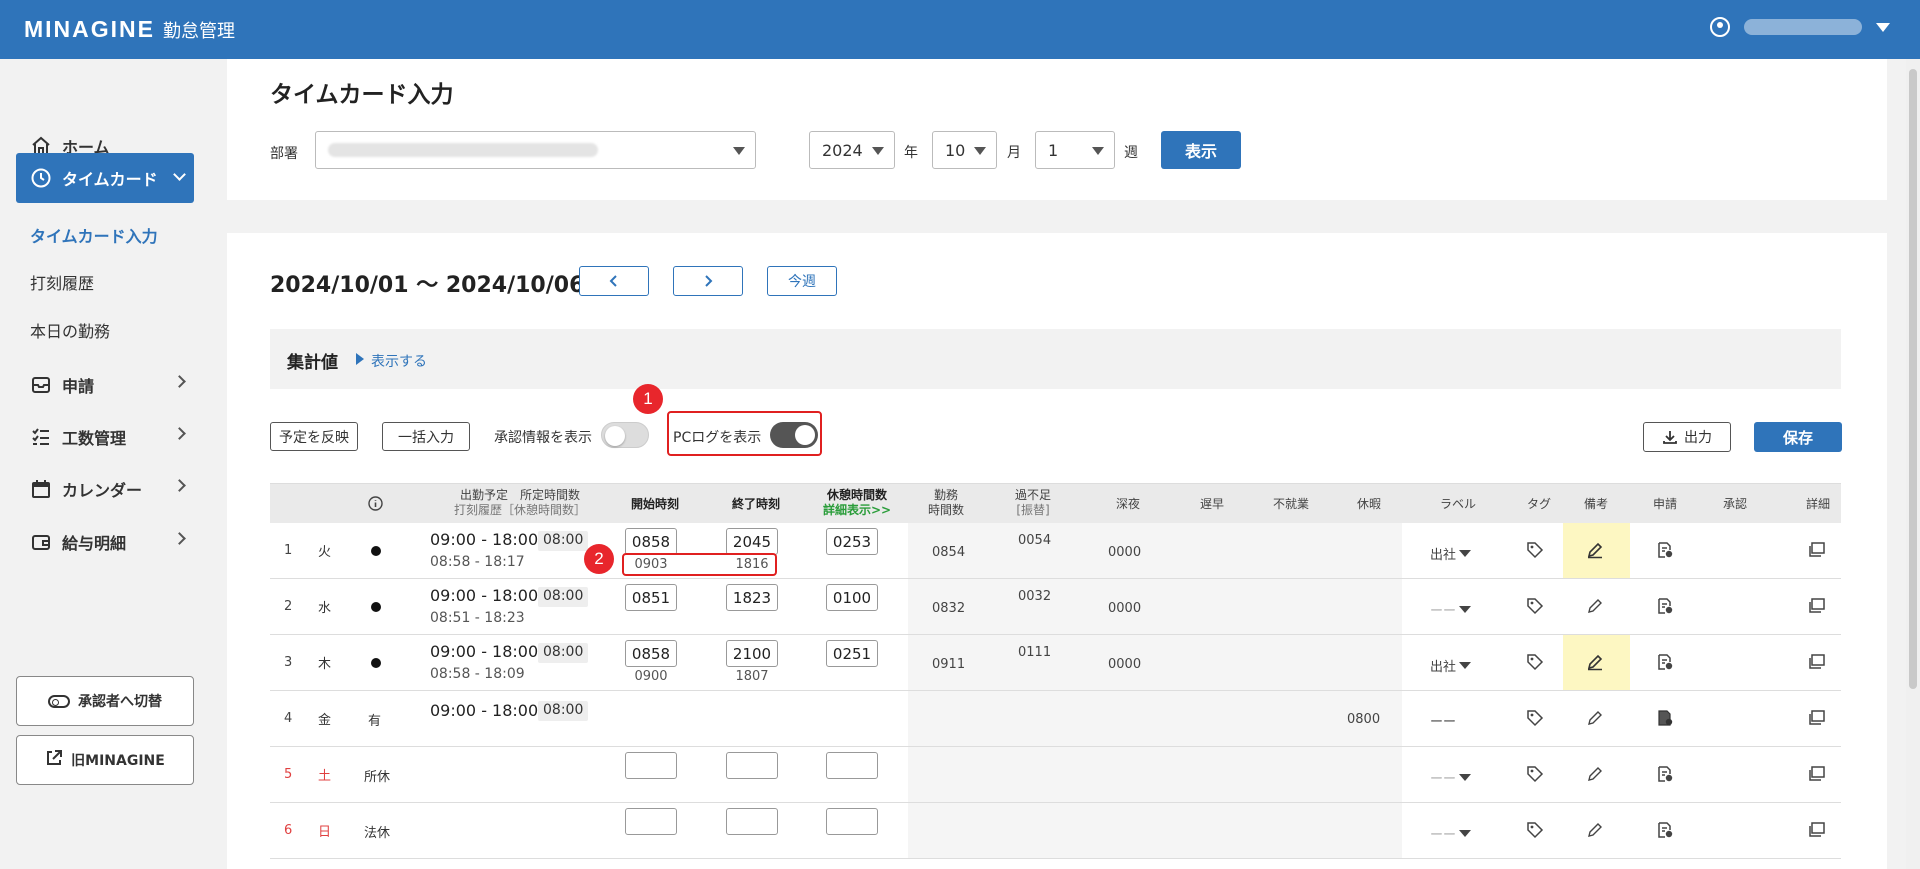 The image size is (1920, 869). I want to click on sidebar-item-calendar: カレンダー, so click(105, 489).